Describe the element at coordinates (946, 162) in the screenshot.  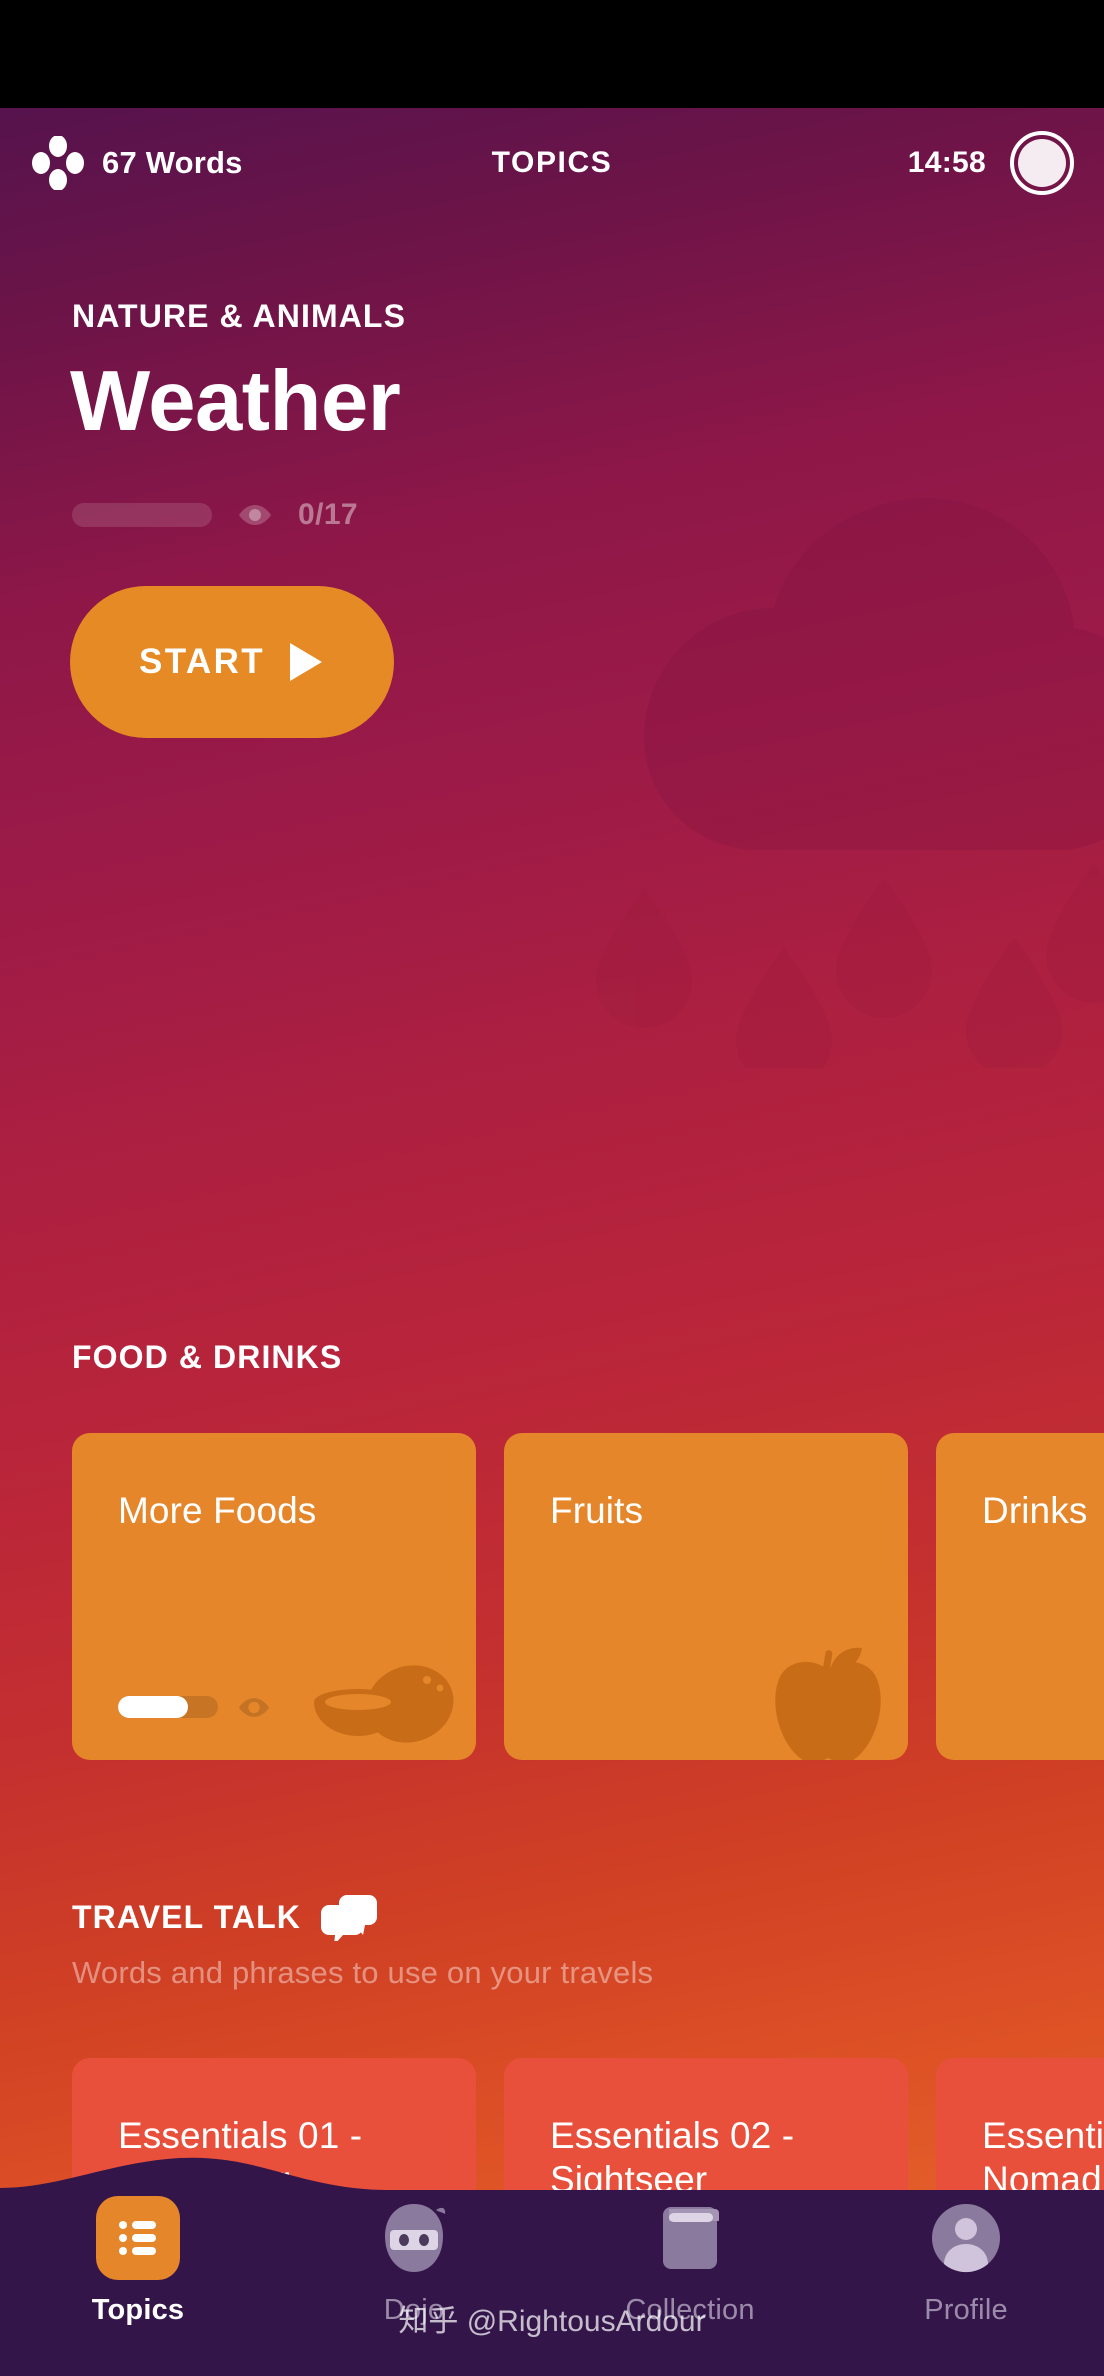
I see `clock-label: 14:58` at that location.